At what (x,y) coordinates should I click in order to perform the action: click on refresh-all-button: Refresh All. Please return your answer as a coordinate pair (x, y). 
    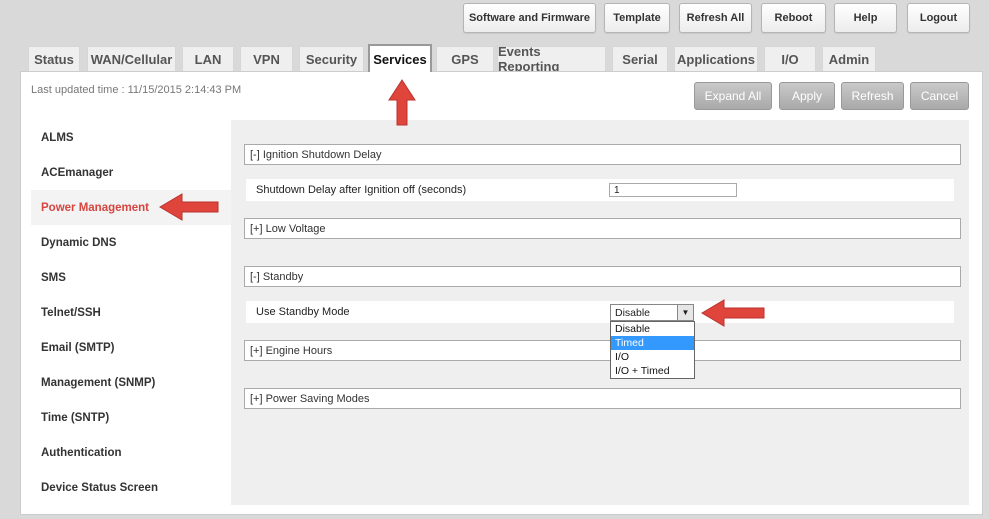
    Looking at the image, I should click on (715, 18).